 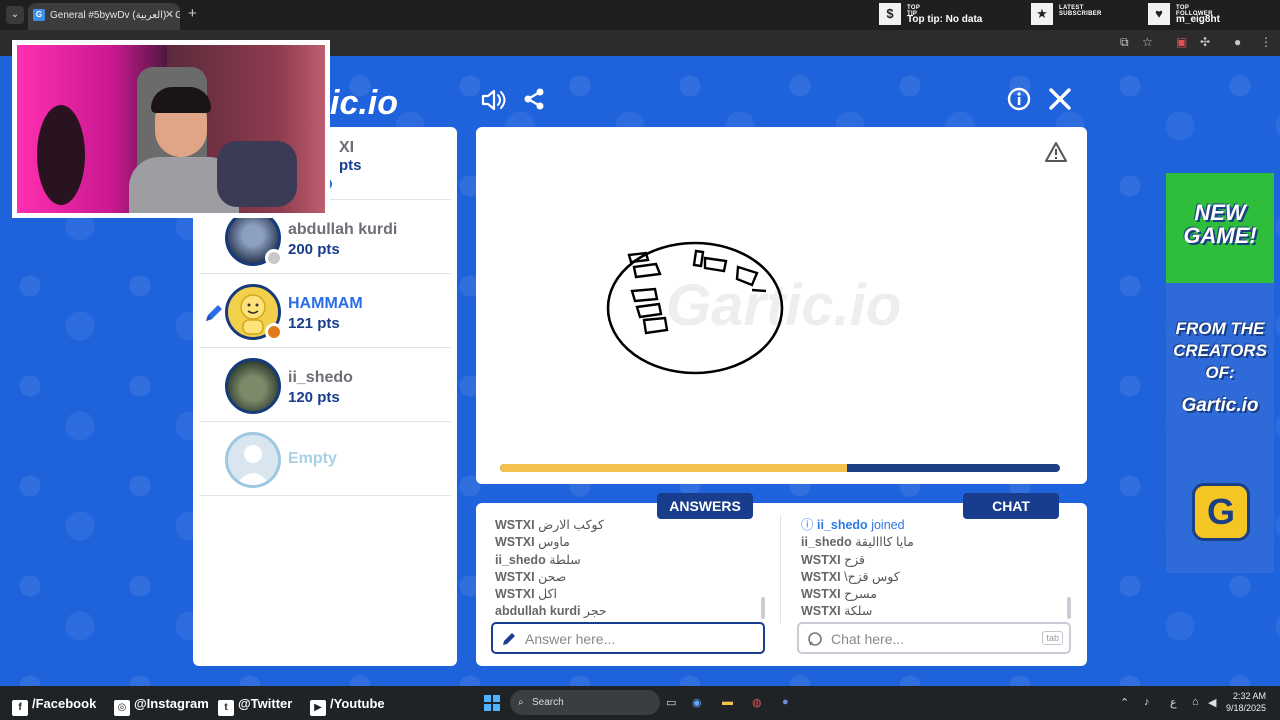 What do you see at coordinates (314, 397) in the screenshot?
I see `player-points: 120 pts` at bounding box center [314, 397].